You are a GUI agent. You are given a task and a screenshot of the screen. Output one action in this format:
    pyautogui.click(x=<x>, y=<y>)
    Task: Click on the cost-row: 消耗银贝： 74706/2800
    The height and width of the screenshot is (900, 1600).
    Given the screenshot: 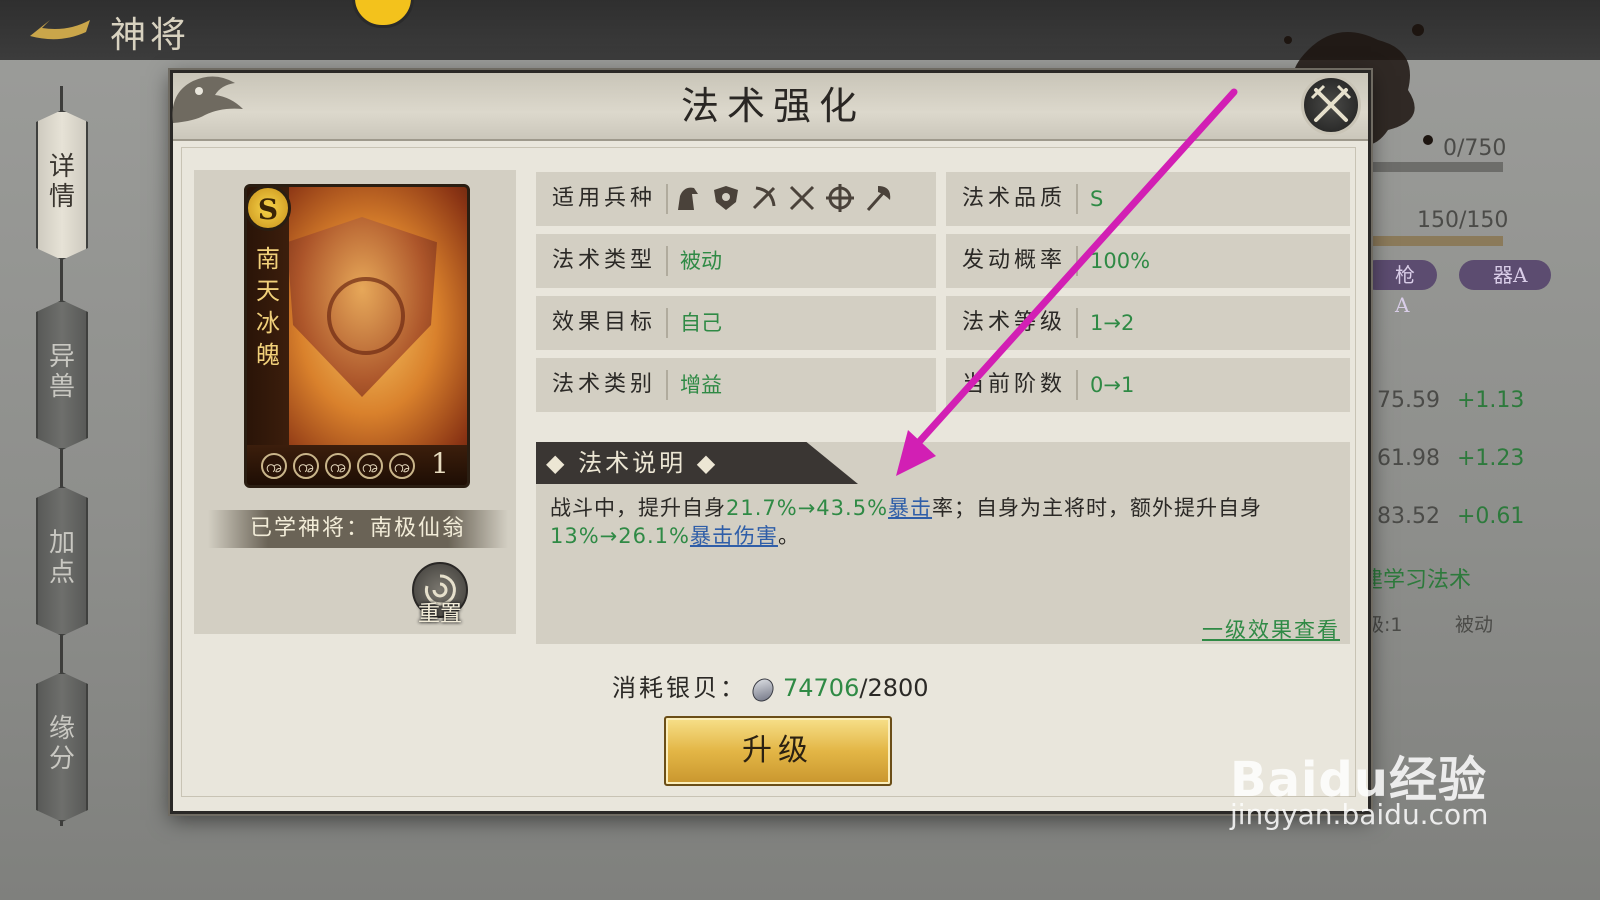 What is the action you would take?
    pyautogui.click(x=770, y=686)
    